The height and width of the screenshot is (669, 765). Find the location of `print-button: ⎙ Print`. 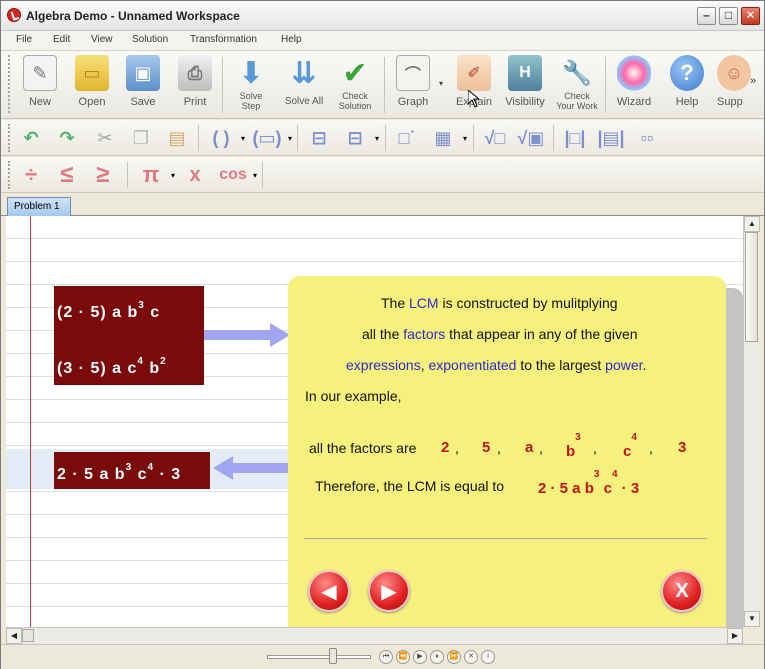

print-button: ⎙ Print is located at coordinates (195, 84).